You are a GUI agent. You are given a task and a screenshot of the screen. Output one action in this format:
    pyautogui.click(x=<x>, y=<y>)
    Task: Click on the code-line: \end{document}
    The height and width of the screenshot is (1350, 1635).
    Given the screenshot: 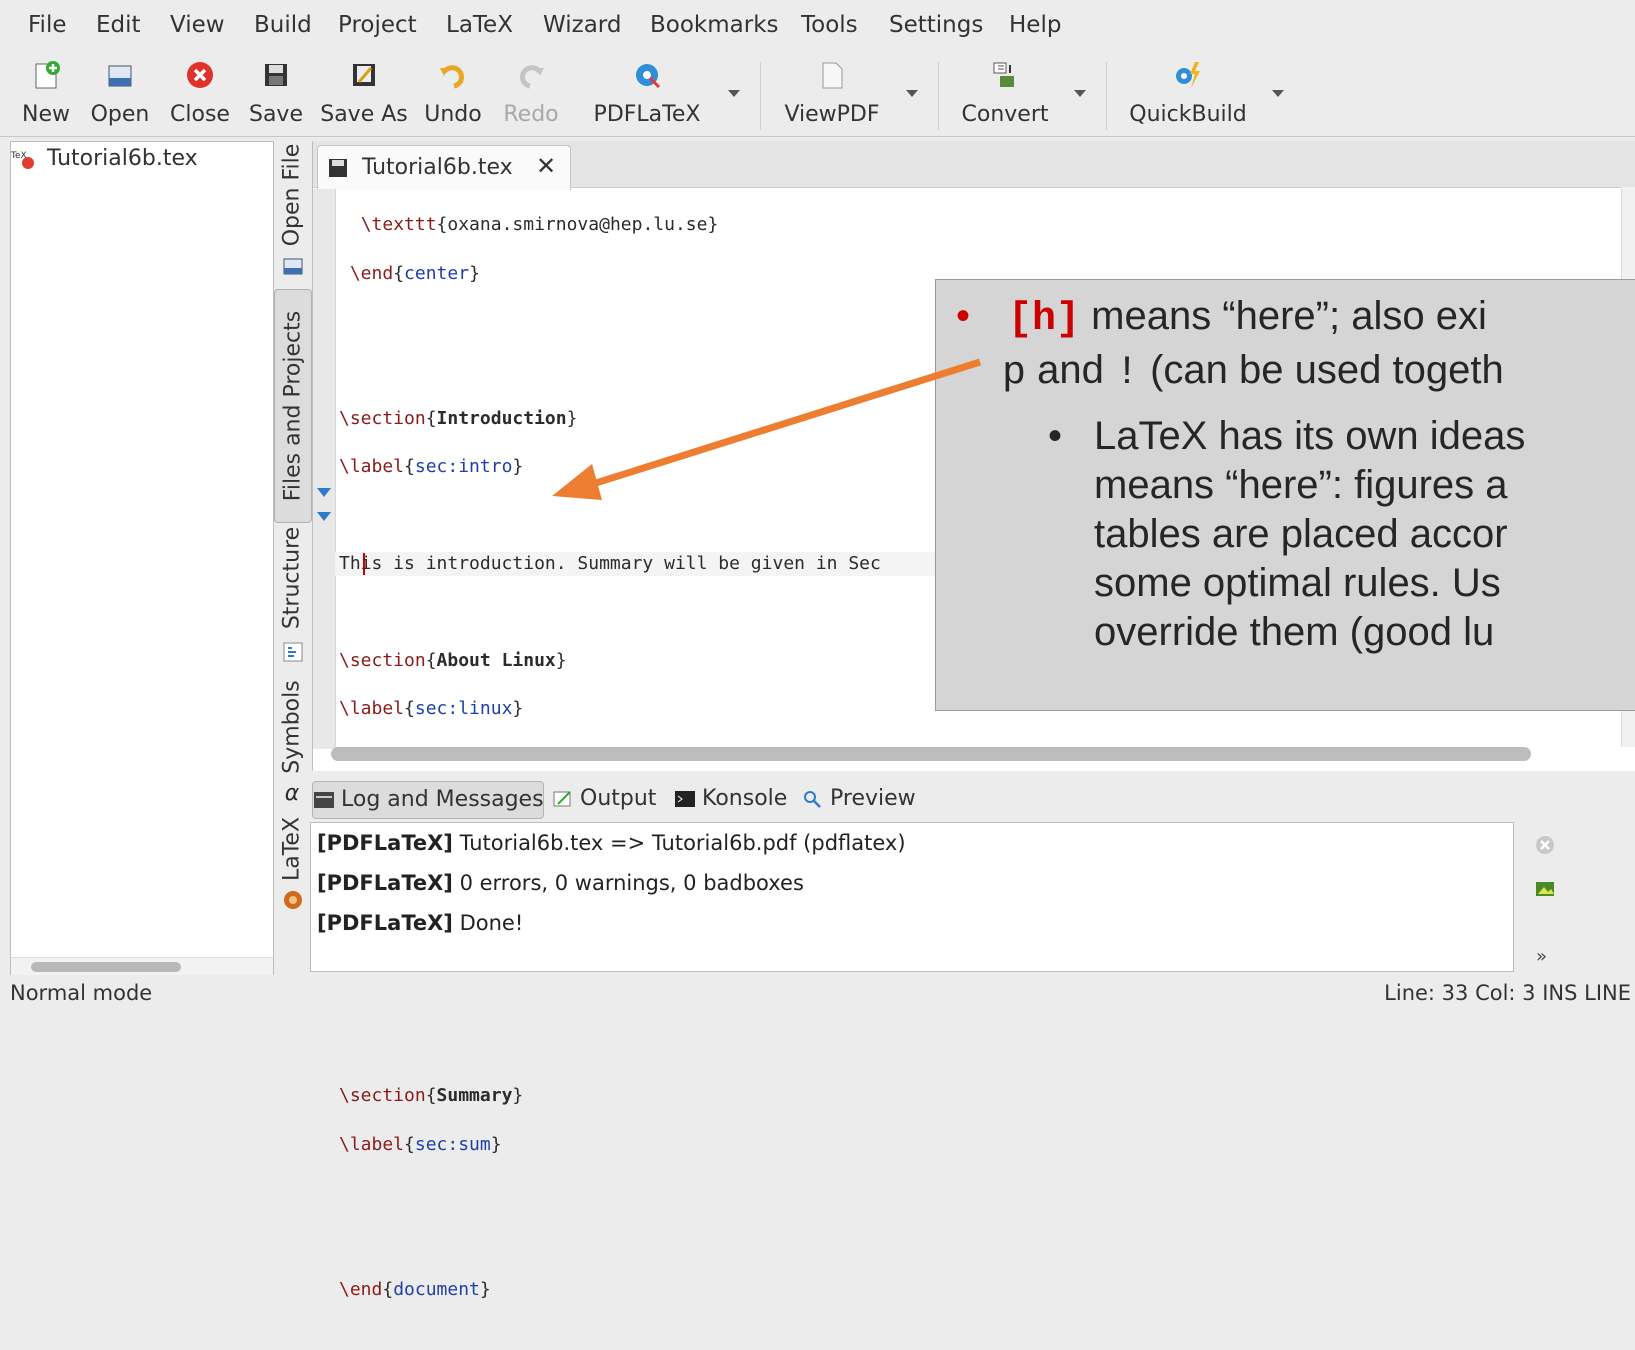 What is the action you would take?
    pyautogui.click(x=415, y=1289)
    